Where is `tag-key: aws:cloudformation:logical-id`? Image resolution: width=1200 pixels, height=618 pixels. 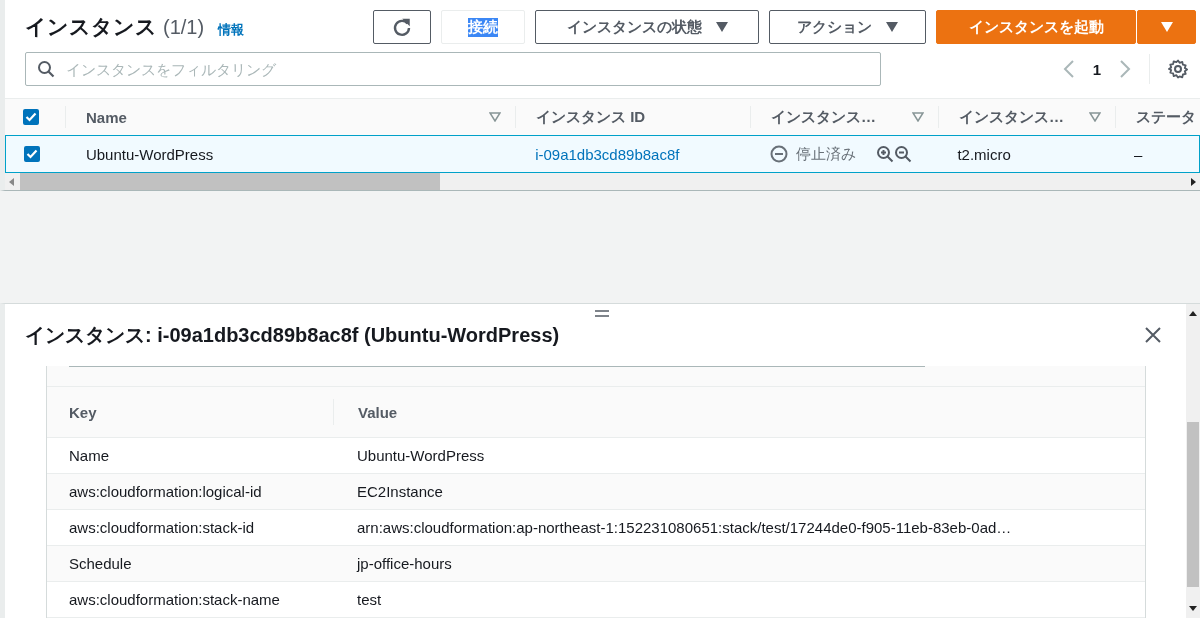
tag-key: aws:cloudformation:logical-id is located at coordinates (165, 491).